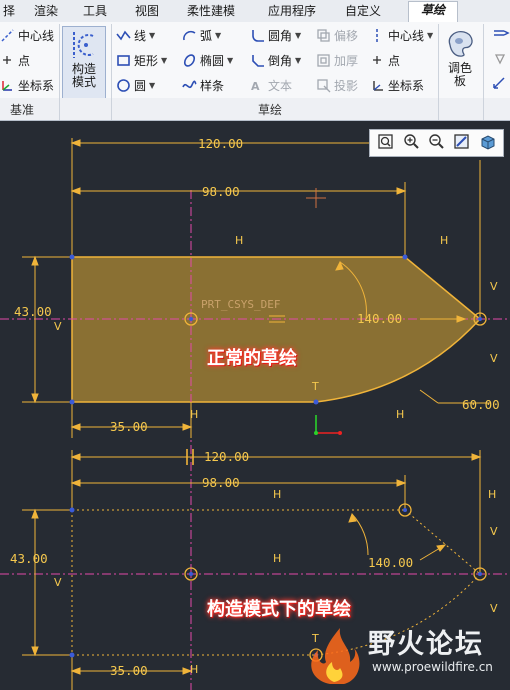  I want to click on dimension-120-top: 120.00, so click(220, 144).